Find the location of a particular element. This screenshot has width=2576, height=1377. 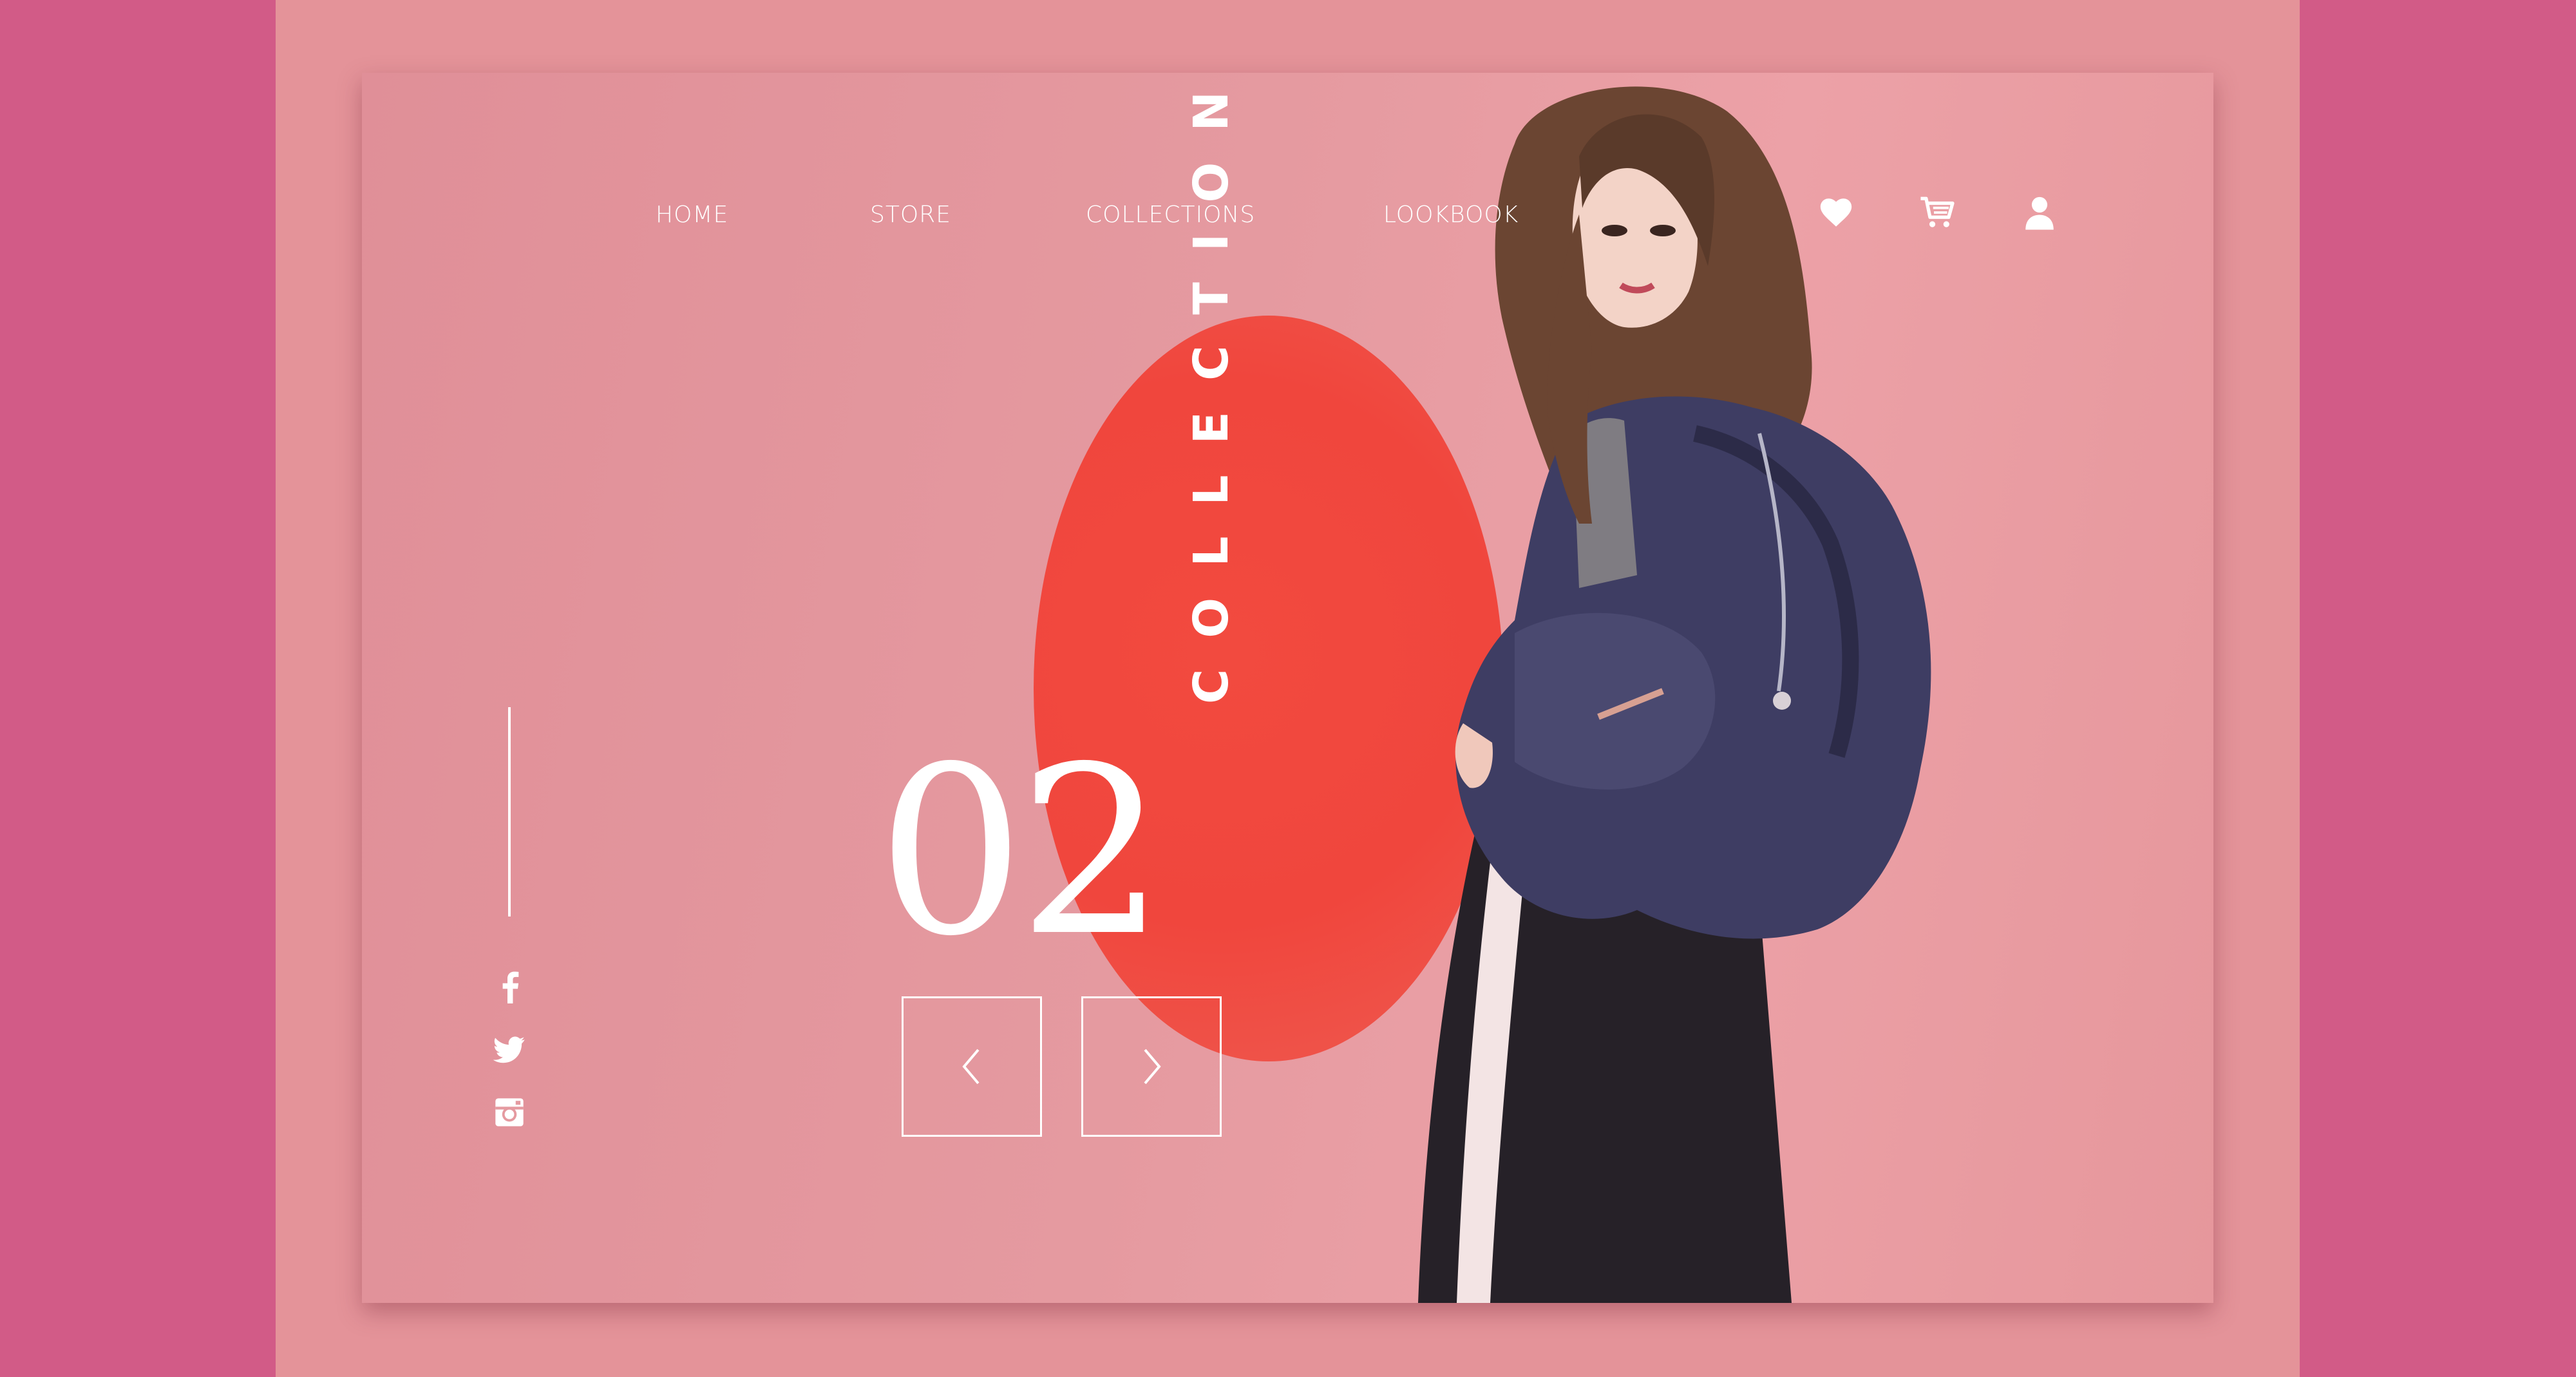

nav-store-link: STORE is located at coordinates (910, 215).